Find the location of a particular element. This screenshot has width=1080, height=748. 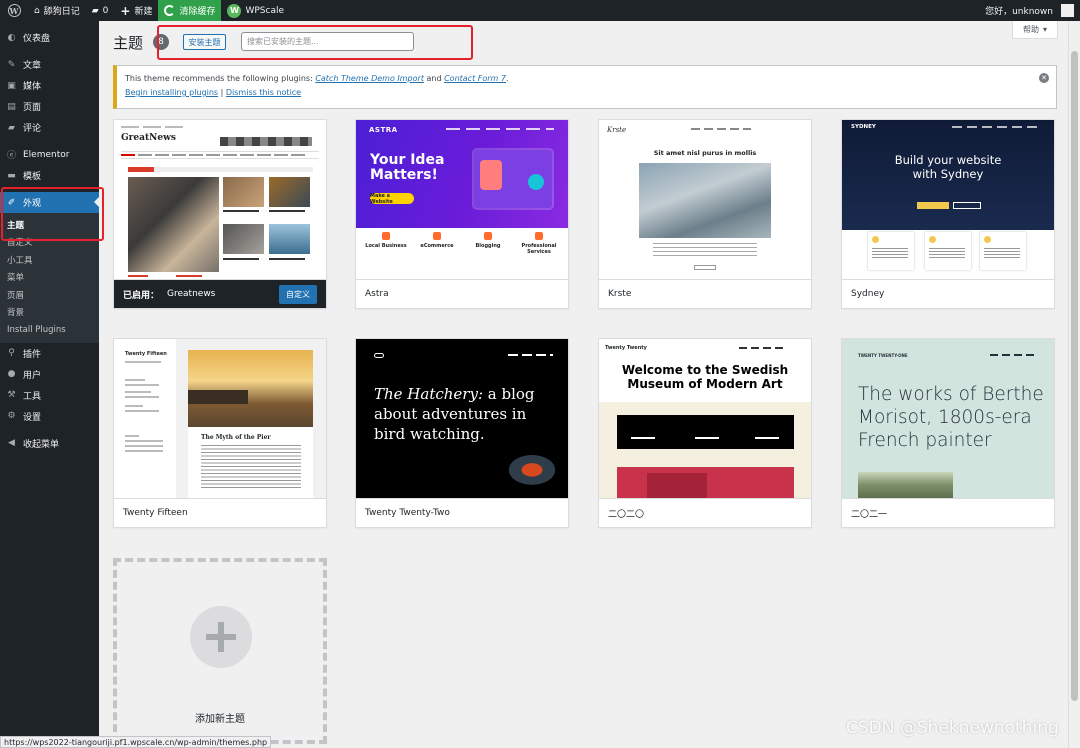

help-tab: 帮助 ▾ is located at coordinates (1035, 30).